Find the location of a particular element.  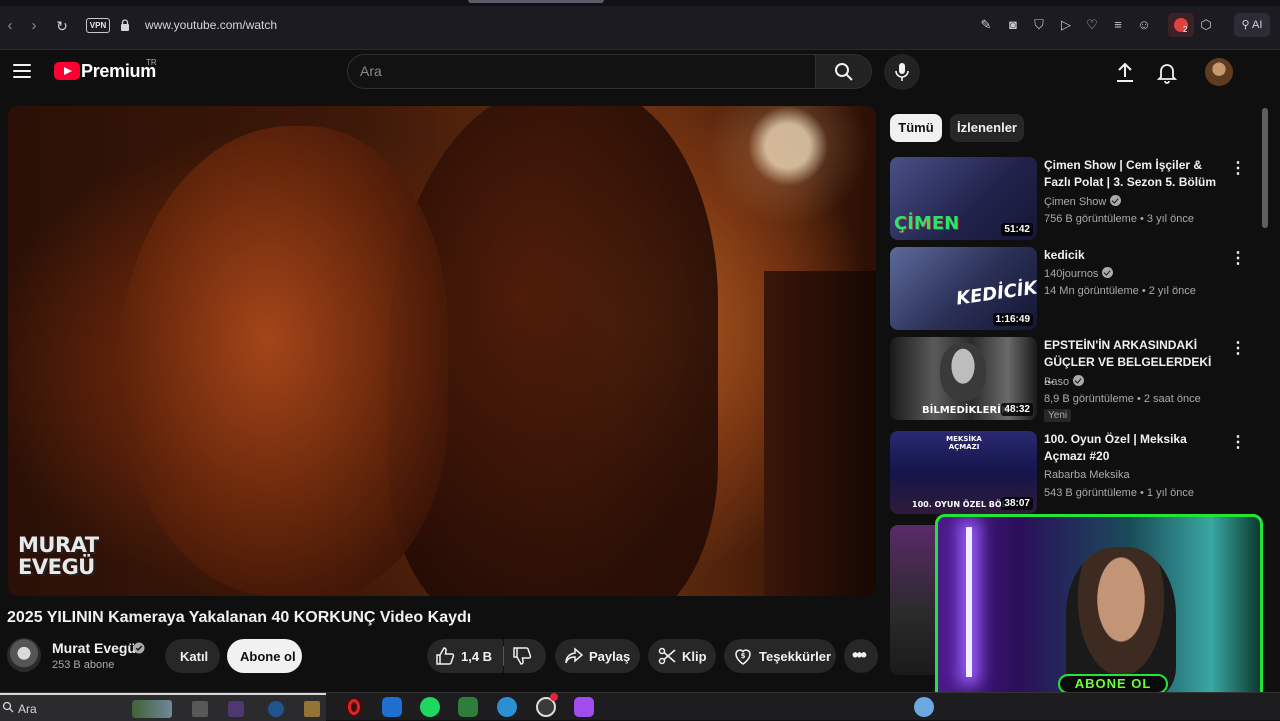

taskbar-search: Ara is located at coordinates (163, 707).